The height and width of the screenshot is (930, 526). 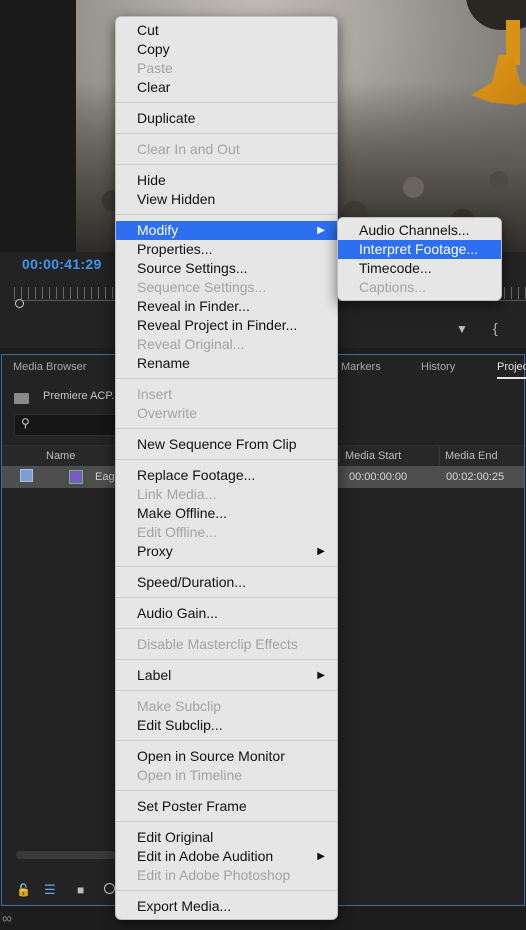 I want to click on label-color-swatch, so click(x=26, y=475).